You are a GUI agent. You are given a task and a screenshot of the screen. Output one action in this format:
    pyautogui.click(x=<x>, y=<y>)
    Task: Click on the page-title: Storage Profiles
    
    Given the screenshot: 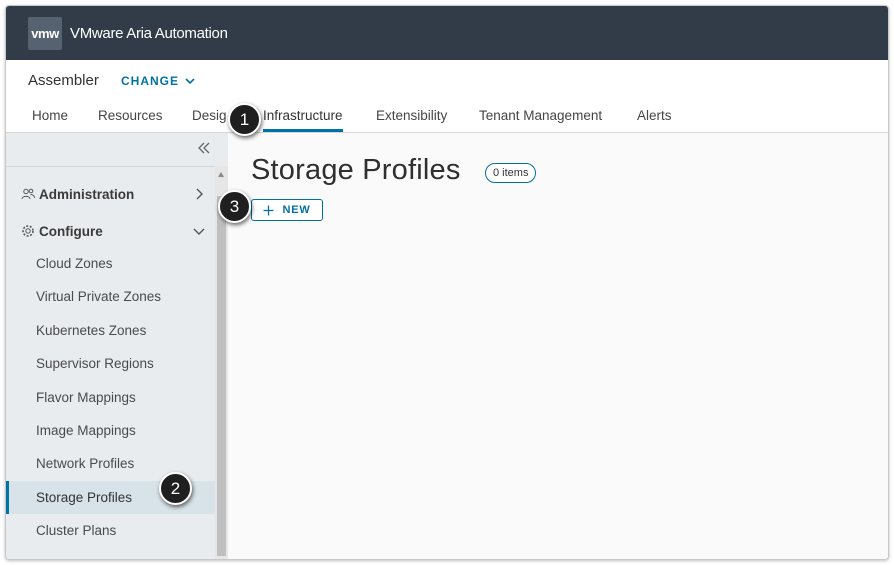 What is the action you would take?
    pyautogui.click(x=356, y=170)
    